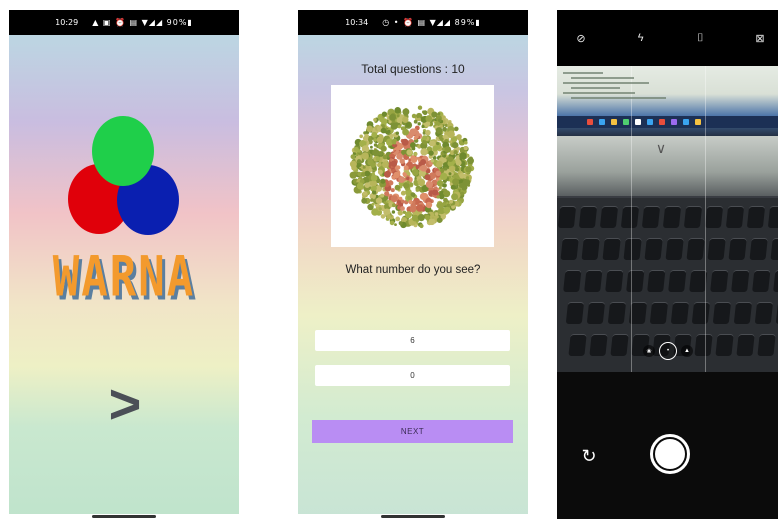  Describe the element at coordinates (583, 73) in the screenshot. I see `viewfinder-code-line` at that location.